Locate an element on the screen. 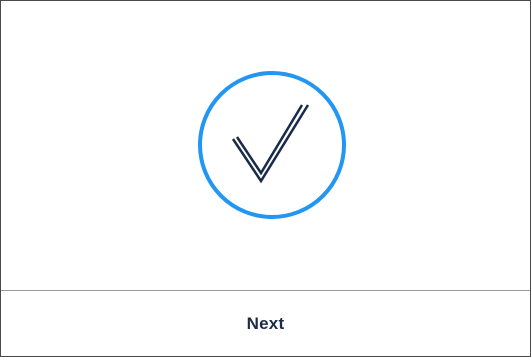  check-stroke-outer is located at coordinates (270, 144).